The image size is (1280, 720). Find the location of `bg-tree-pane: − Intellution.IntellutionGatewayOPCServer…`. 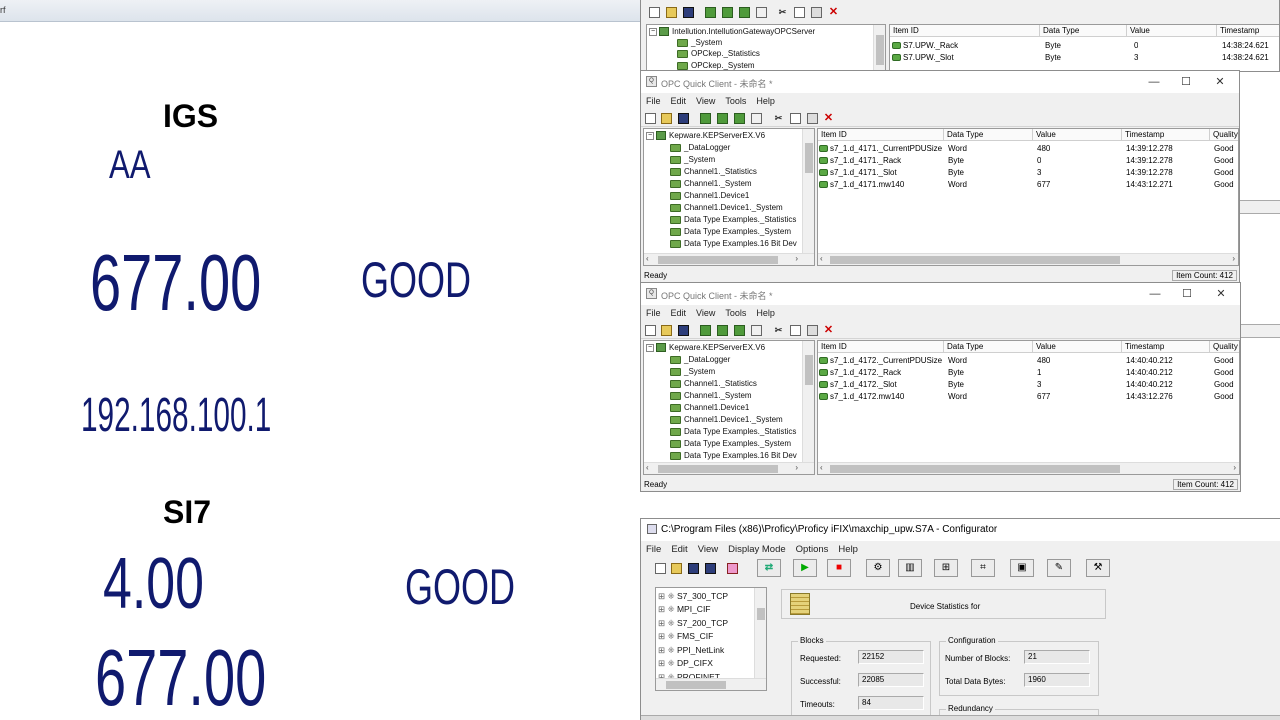

bg-tree-pane: − Intellution.IntellutionGatewayOPCServer… is located at coordinates (766, 47).